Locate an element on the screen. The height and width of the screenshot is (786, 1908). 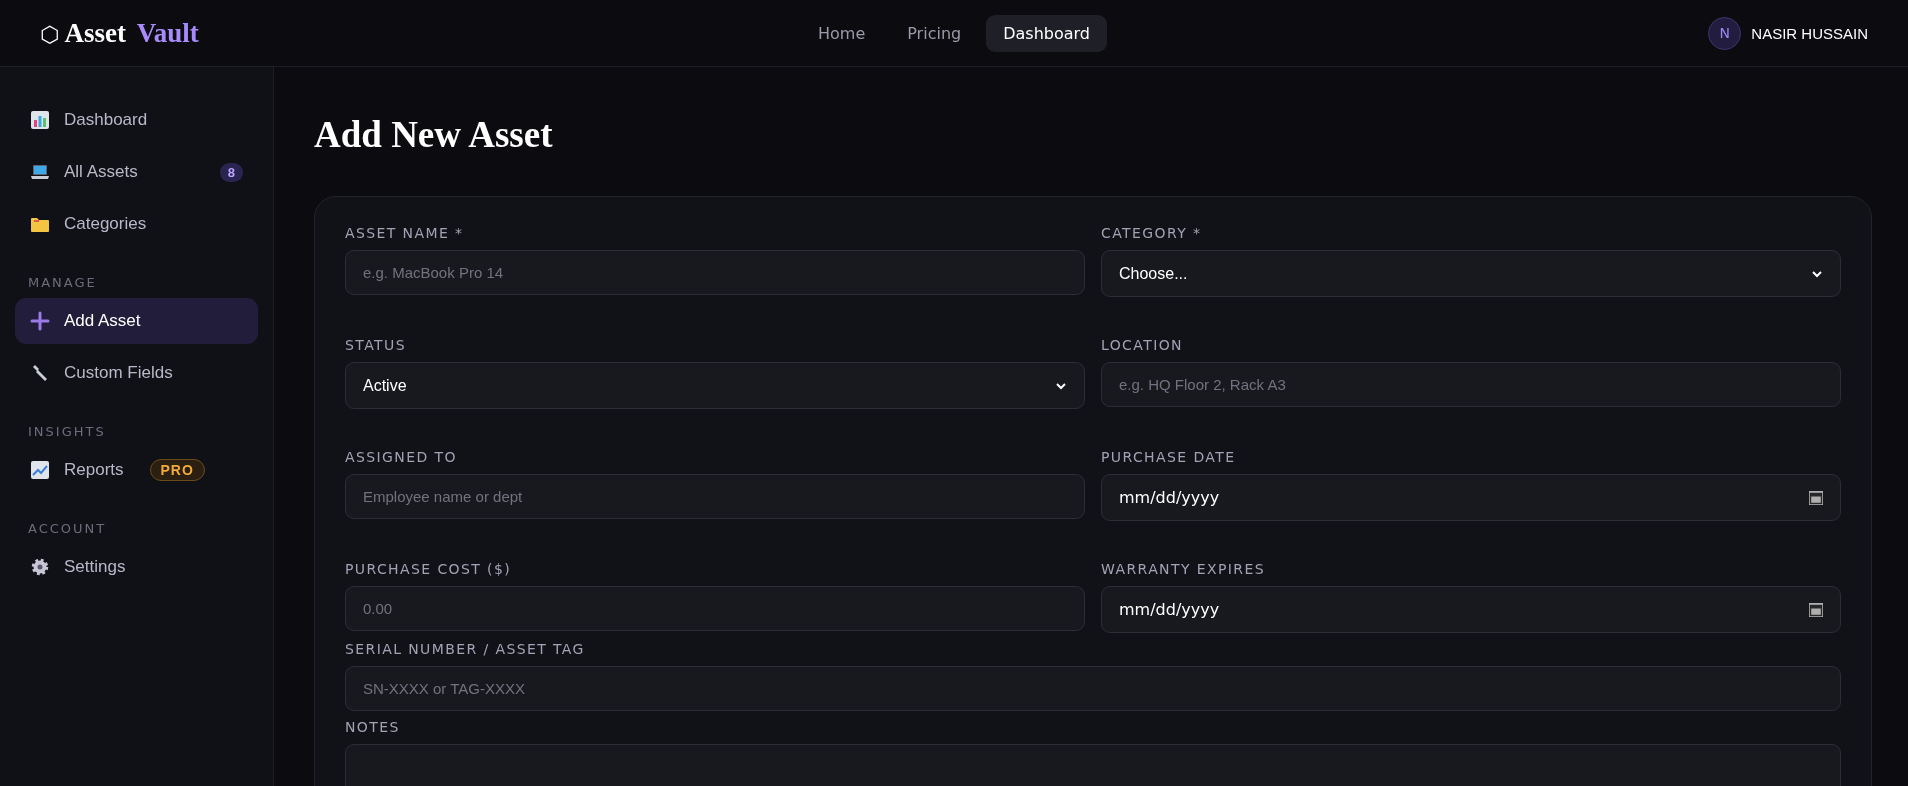
count-badge: 8 is located at coordinates (231, 172).